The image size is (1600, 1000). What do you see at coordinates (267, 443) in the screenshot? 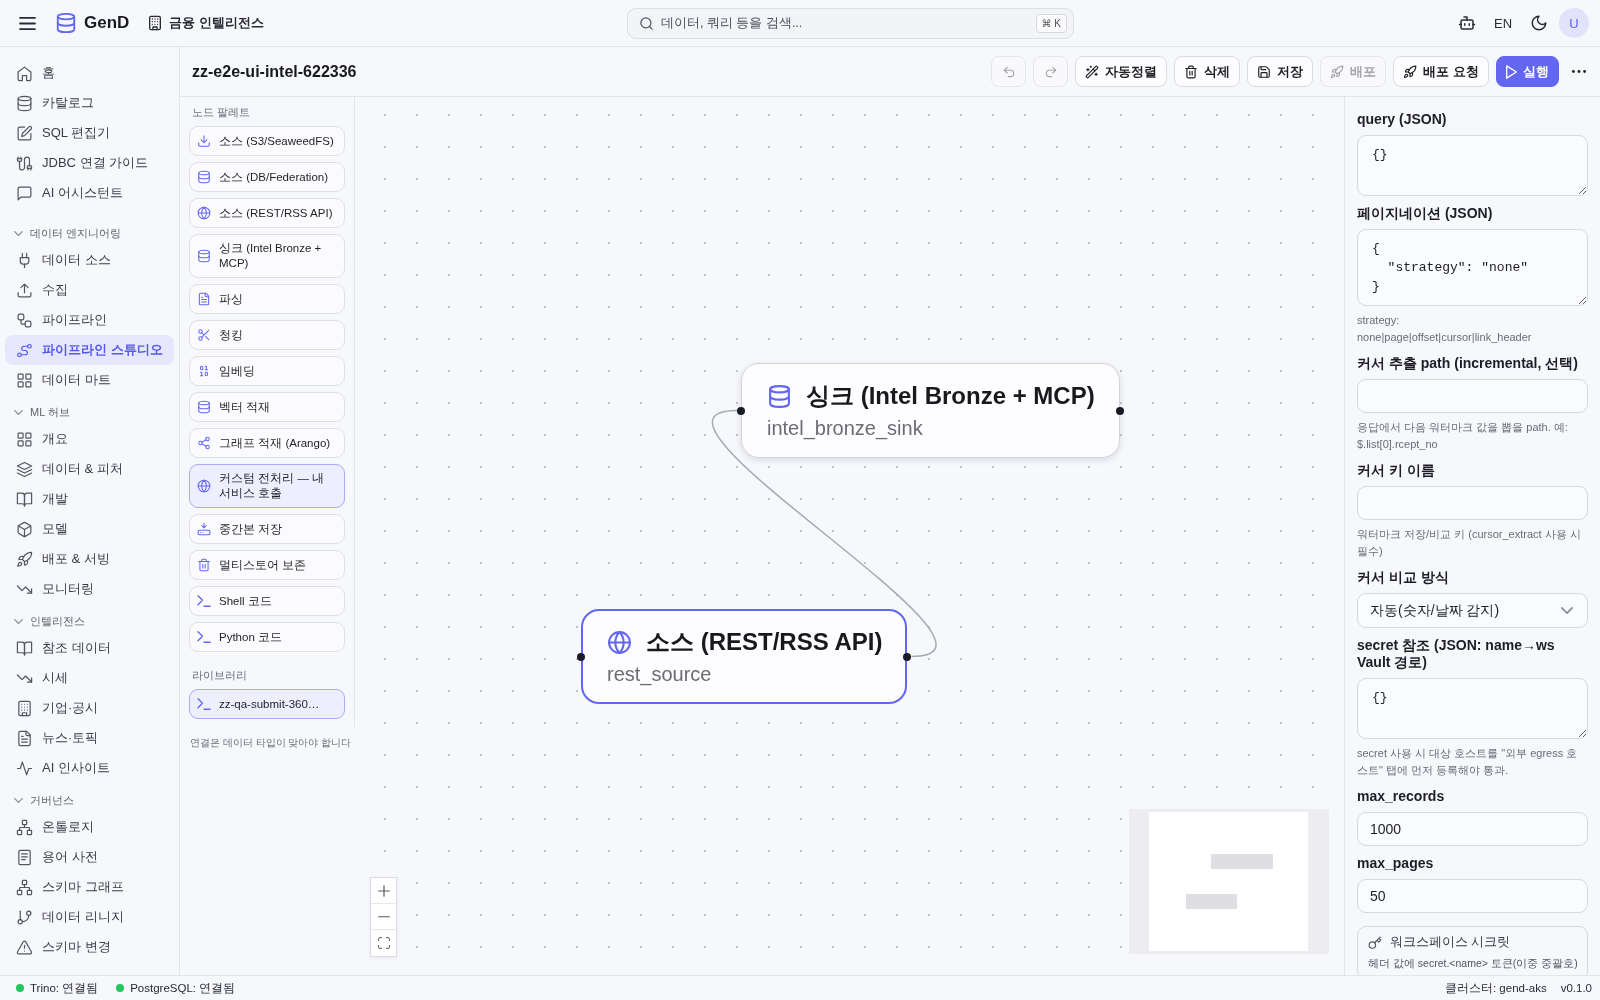
I see `palette-item: 그래프 적재 (Arango)` at bounding box center [267, 443].